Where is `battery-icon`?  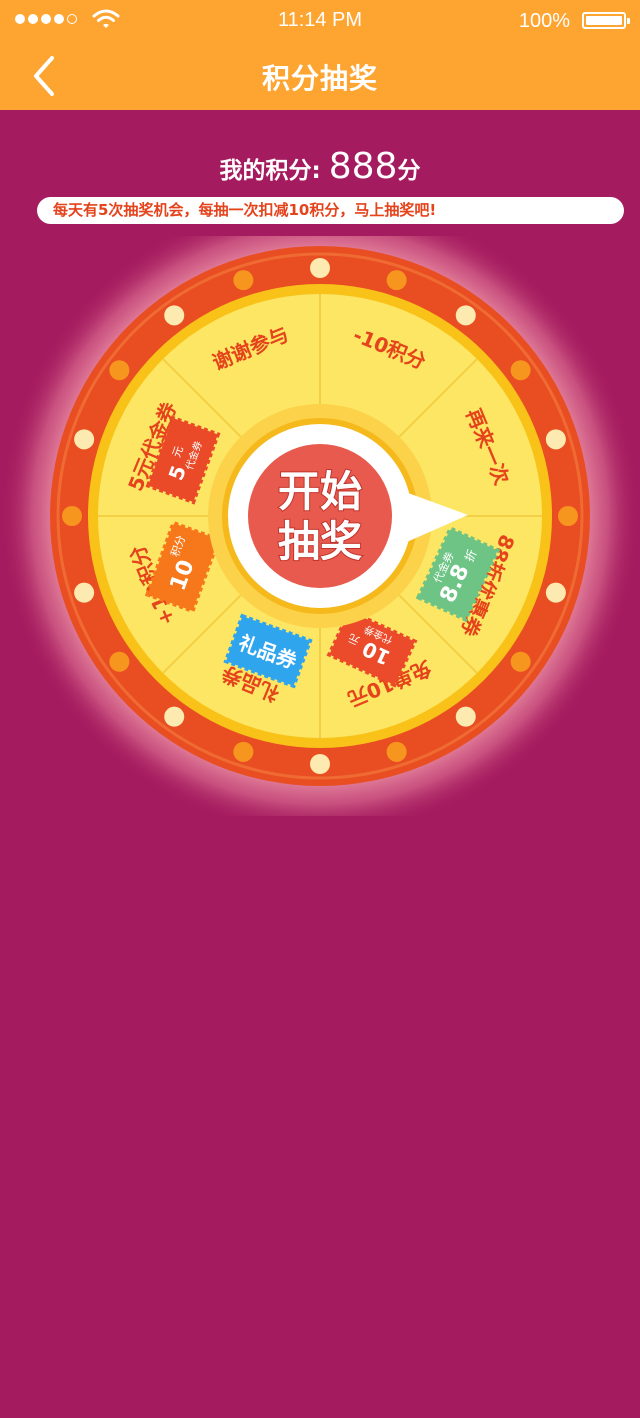 battery-icon is located at coordinates (606, 20).